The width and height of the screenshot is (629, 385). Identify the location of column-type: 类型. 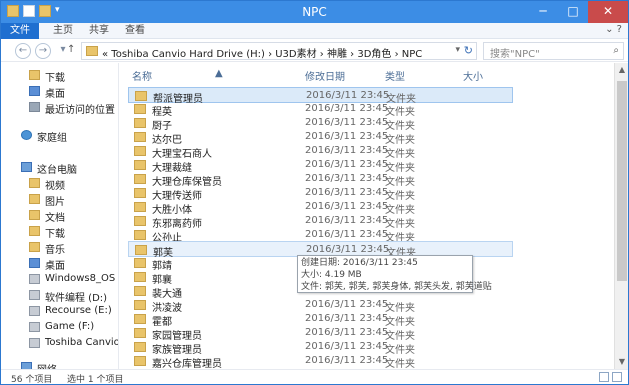
(395, 75).